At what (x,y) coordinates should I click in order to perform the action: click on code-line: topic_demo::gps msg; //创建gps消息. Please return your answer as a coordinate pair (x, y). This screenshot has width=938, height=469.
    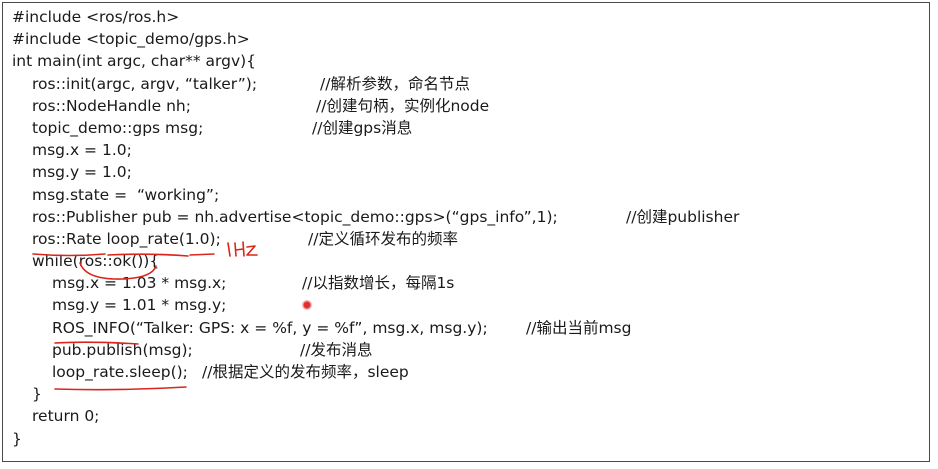
    Looking at the image, I should click on (285, 128).